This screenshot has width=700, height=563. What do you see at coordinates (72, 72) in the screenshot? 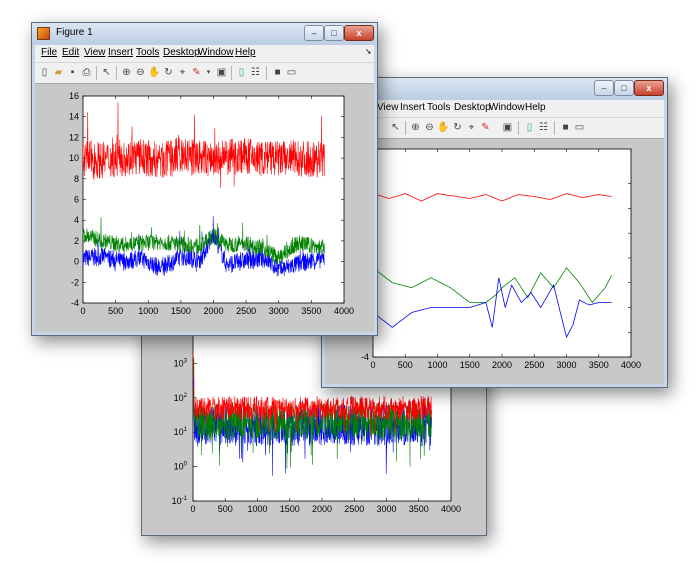
I see `save-icon: ▪` at bounding box center [72, 72].